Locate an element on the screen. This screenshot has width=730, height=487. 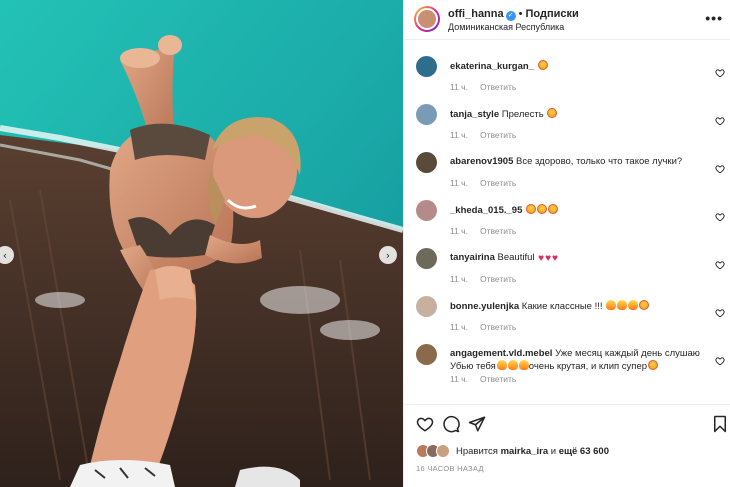
comment-text: tanja_style Прелесть is located at coordinates (579, 114).